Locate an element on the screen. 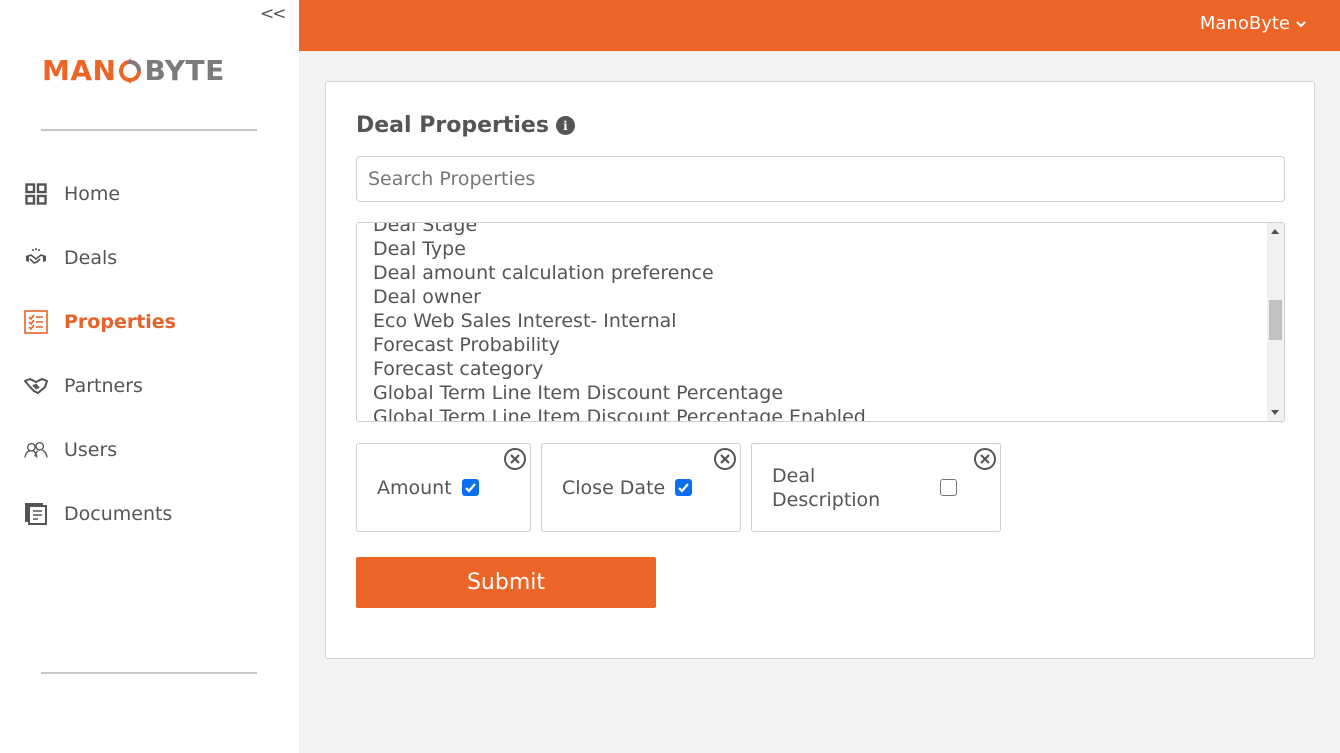 The height and width of the screenshot is (753, 1340). sidebar-item-documents: Documents is located at coordinates (149, 514).